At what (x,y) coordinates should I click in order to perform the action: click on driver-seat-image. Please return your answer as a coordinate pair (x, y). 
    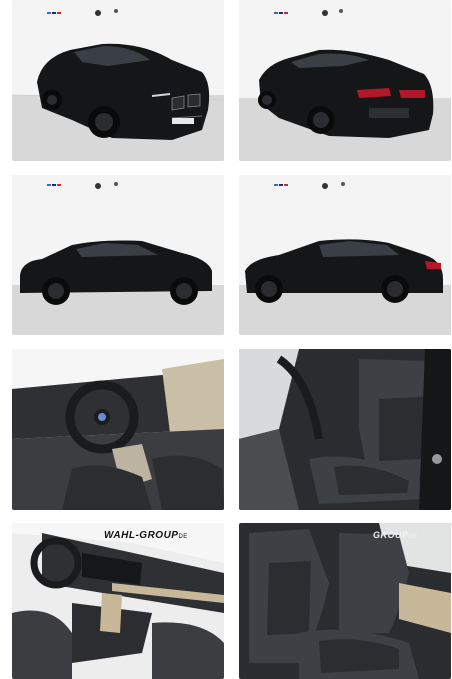
    Looking at the image, I should click on (345, 429).